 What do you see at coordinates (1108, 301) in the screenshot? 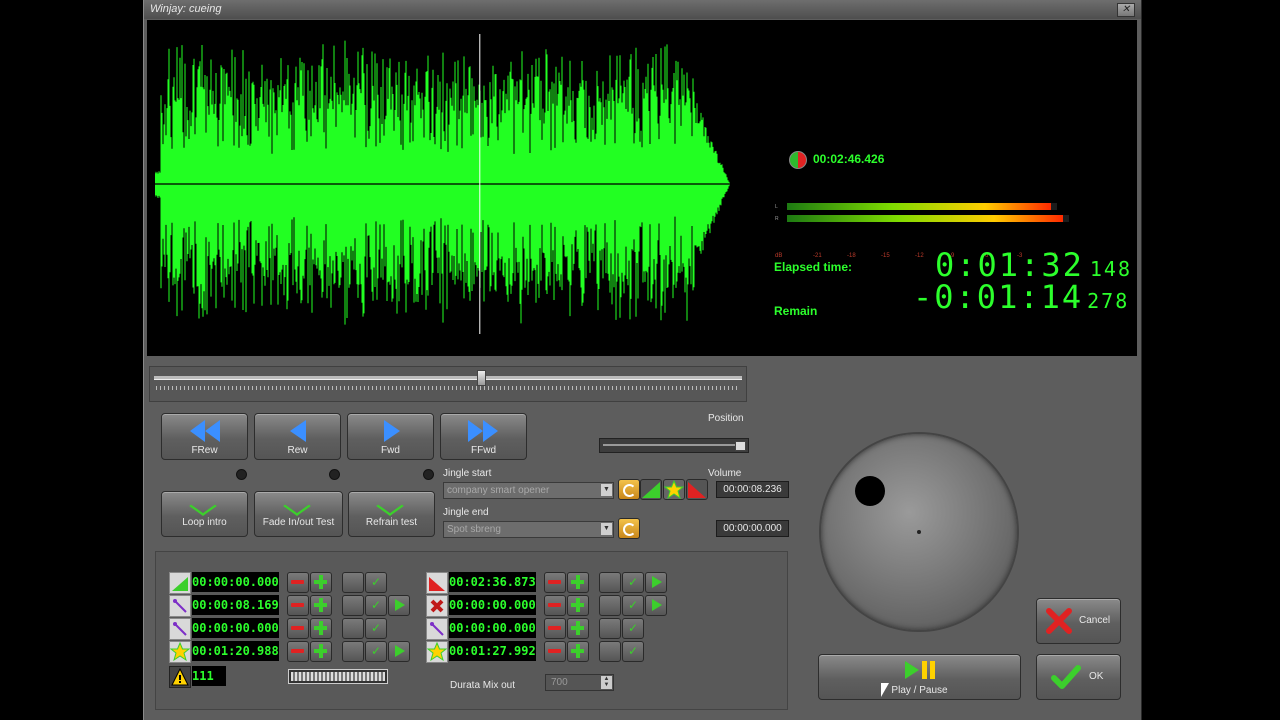
I see `remain-ms: 278` at bounding box center [1108, 301].